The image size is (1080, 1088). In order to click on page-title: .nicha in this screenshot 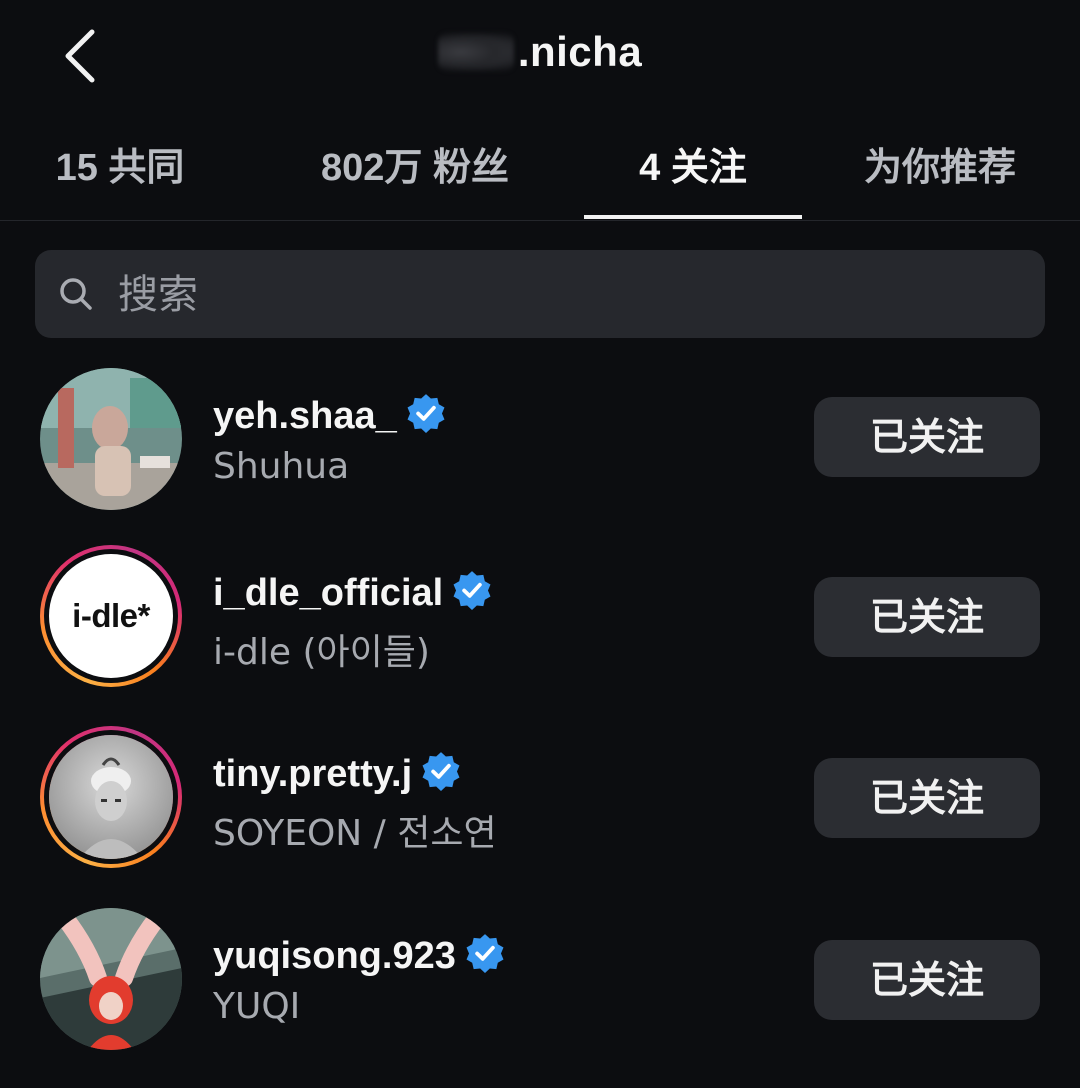, I will do `click(540, 56)`.